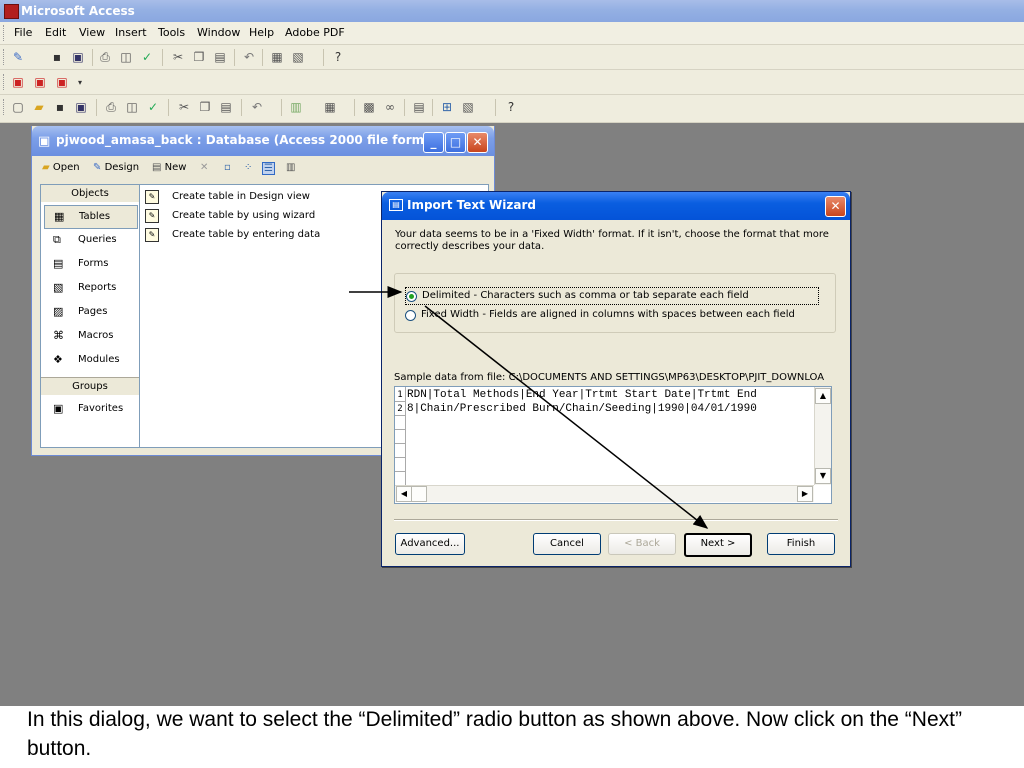 The image size is (1024, 768). Describe the element at coordinates (390, 107) in the screenshot. I see `script-editor-icon: ∞` at that location.